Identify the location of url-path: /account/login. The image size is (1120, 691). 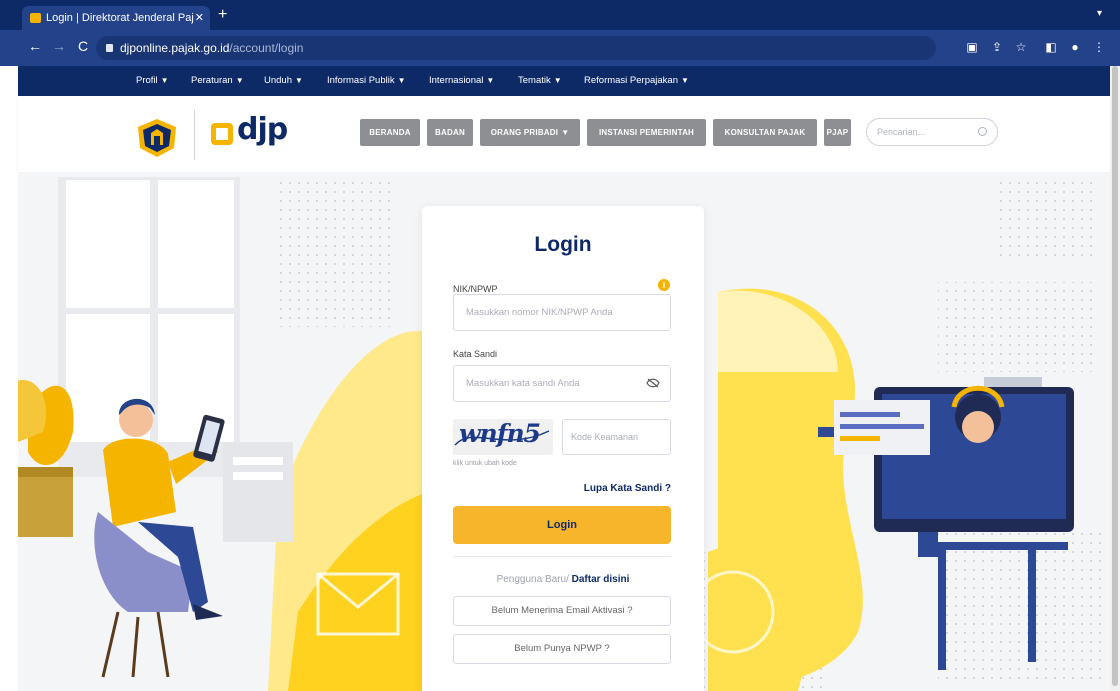
(266, 48).